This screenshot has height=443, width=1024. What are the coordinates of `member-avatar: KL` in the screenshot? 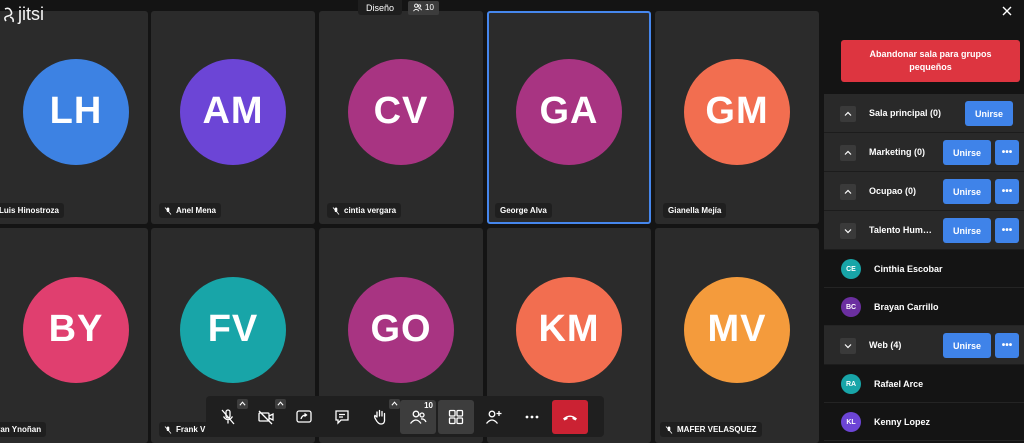 It's located at (851, 422).